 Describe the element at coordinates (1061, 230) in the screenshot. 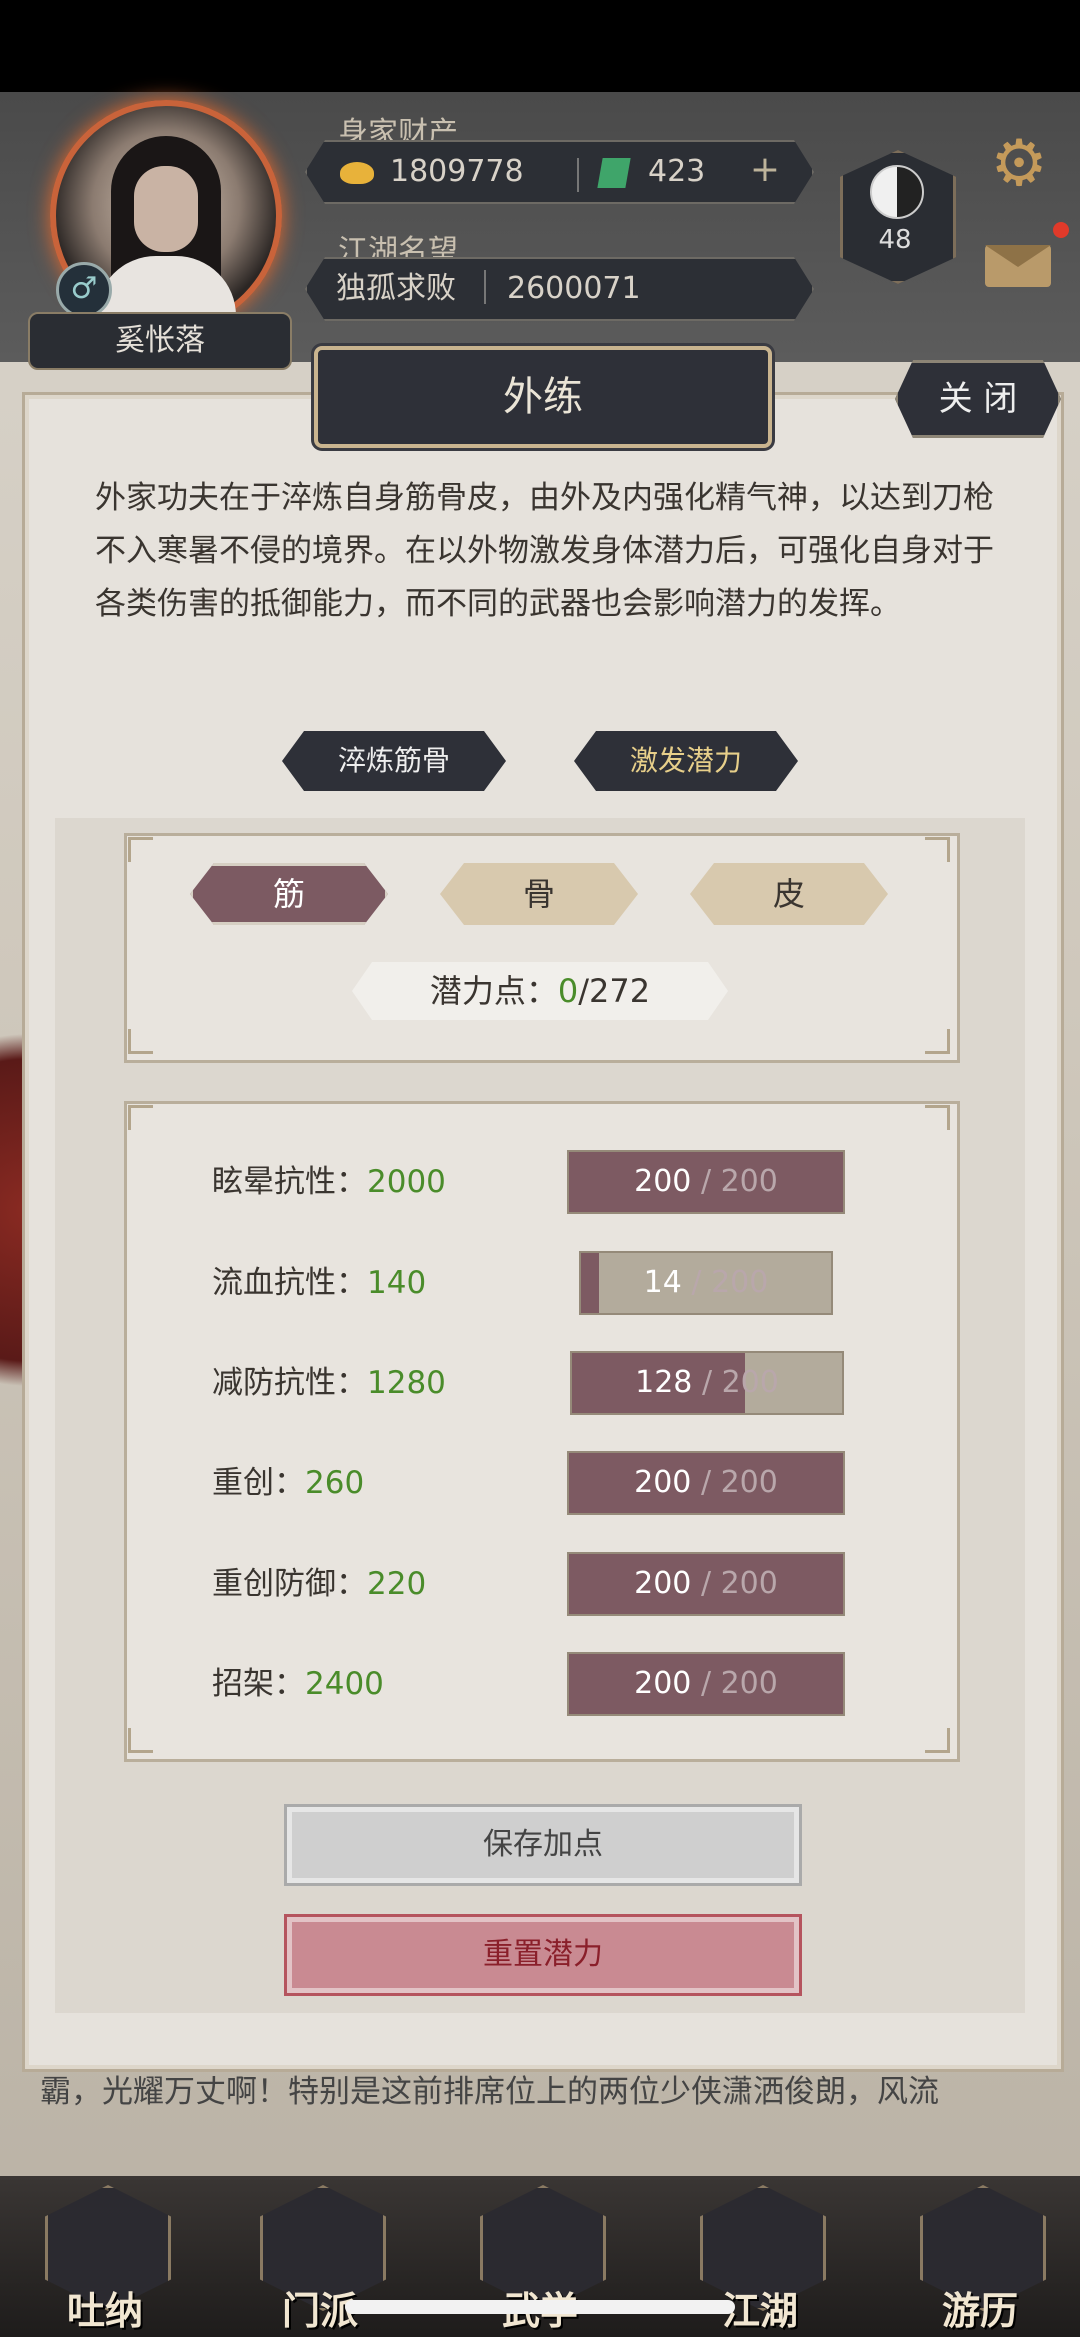

I see `mail-notification-dot` at that location.